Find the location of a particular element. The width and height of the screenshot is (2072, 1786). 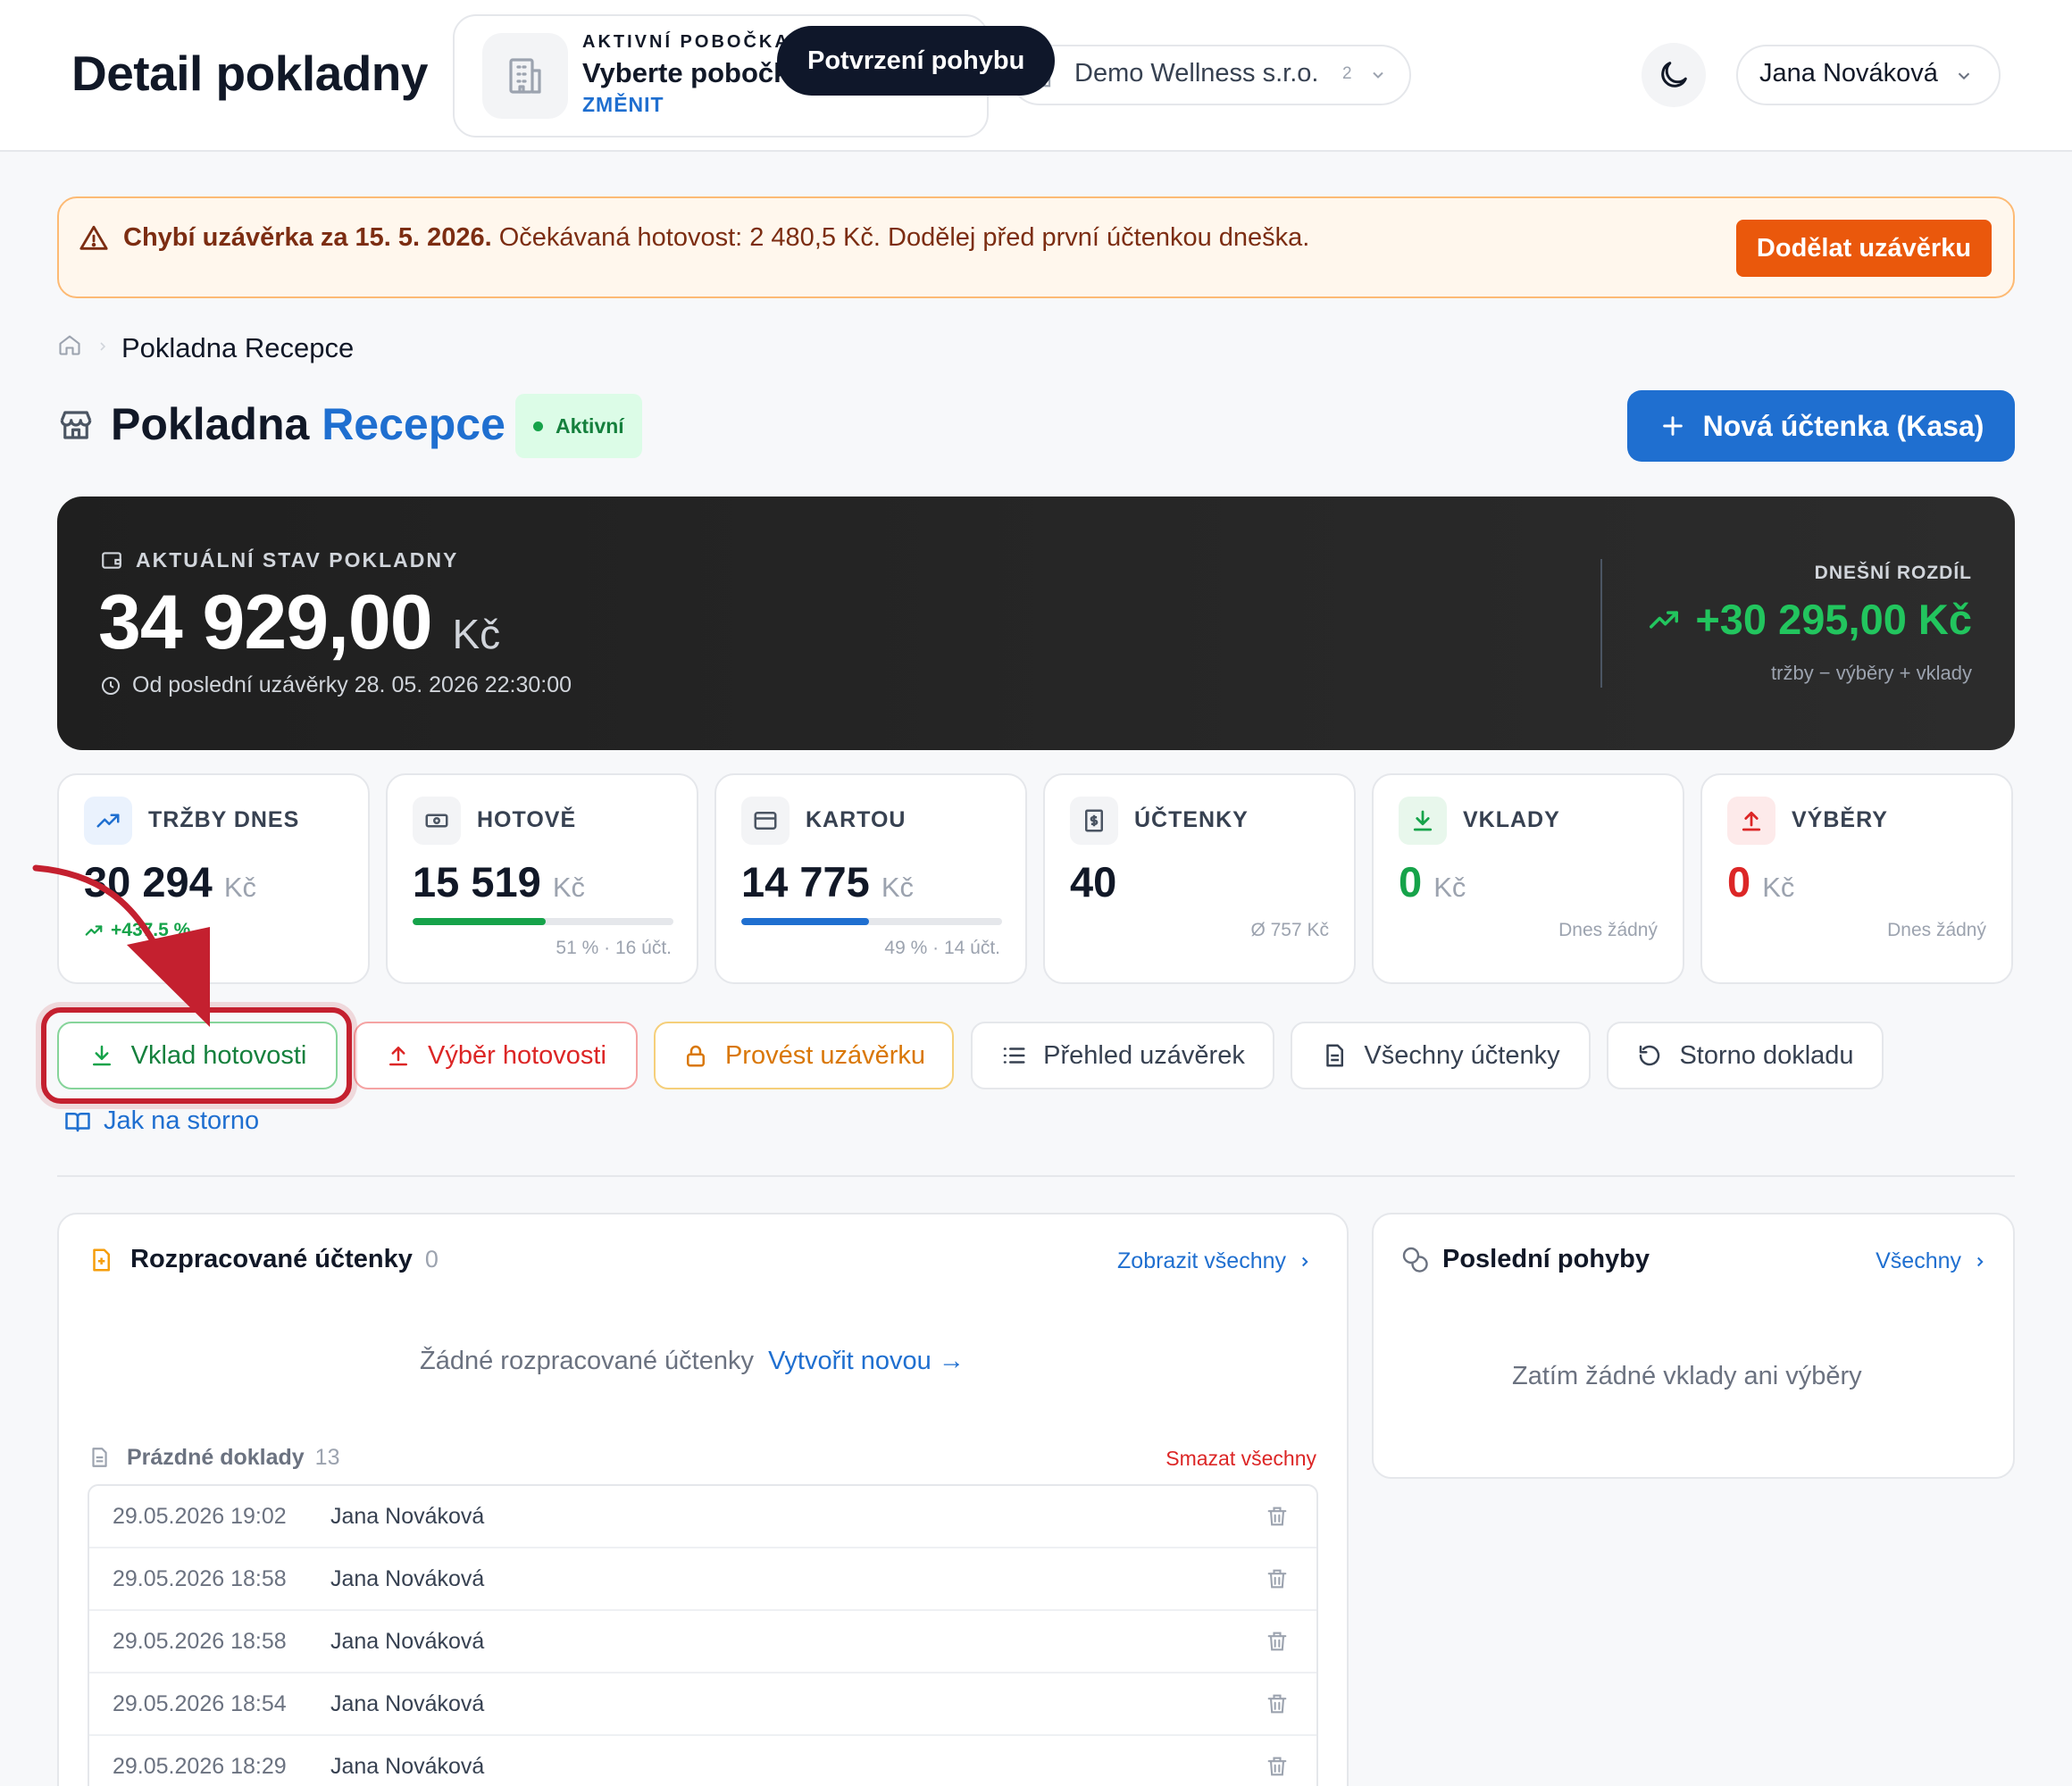

movements-empty-text: Zatím žádné vklady ani výběry is located at coordinates (1687, 1376).